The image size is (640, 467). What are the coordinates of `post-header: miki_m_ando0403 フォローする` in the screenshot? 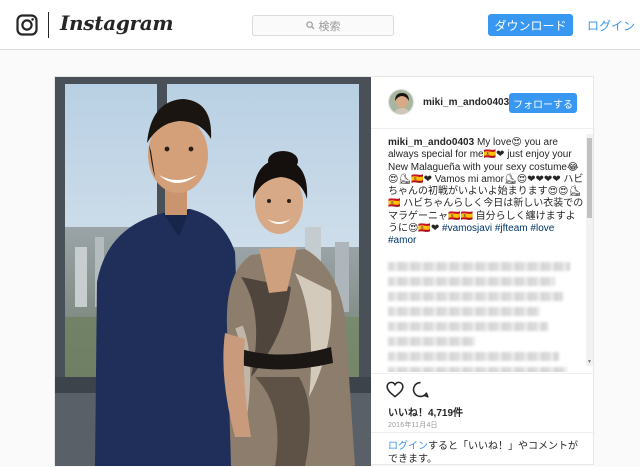 It's located at (483, 103).